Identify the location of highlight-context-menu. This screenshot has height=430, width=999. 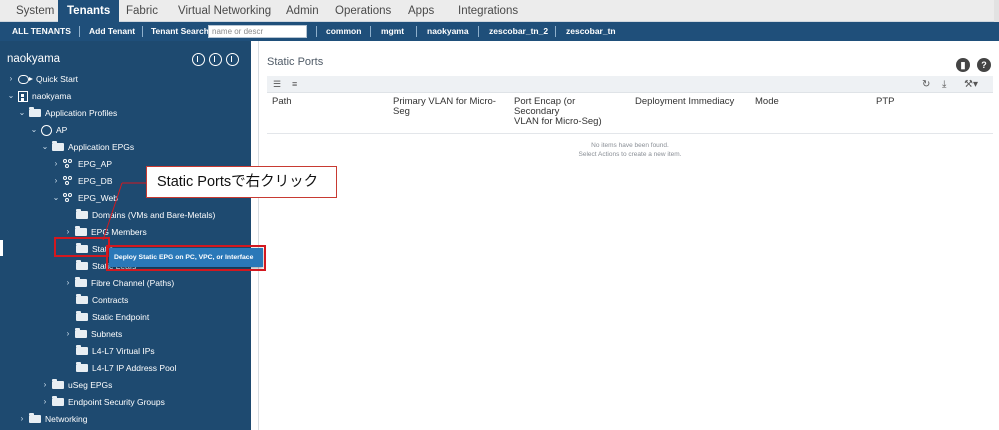
(186, 258).